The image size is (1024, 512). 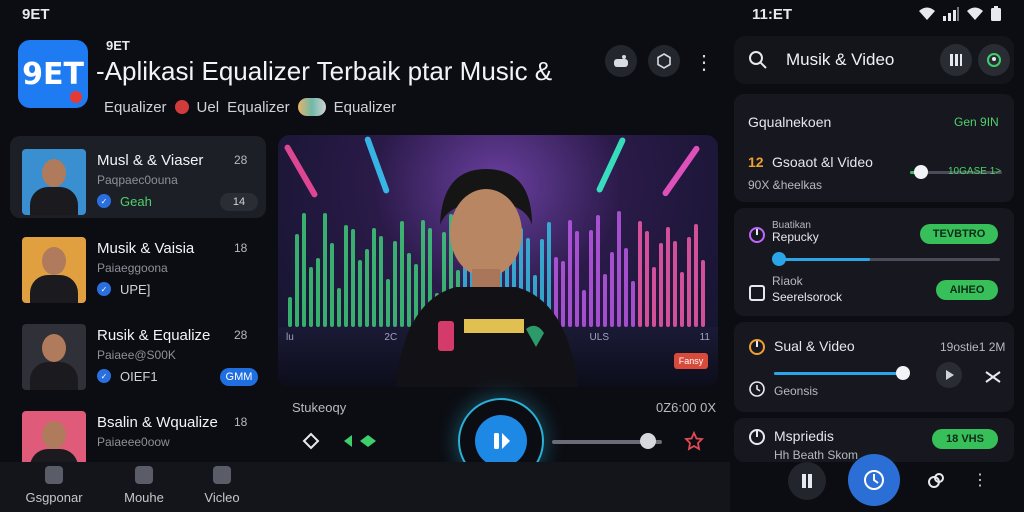 I want to click on status-time: 11:ET, so click(x=772, y=14).